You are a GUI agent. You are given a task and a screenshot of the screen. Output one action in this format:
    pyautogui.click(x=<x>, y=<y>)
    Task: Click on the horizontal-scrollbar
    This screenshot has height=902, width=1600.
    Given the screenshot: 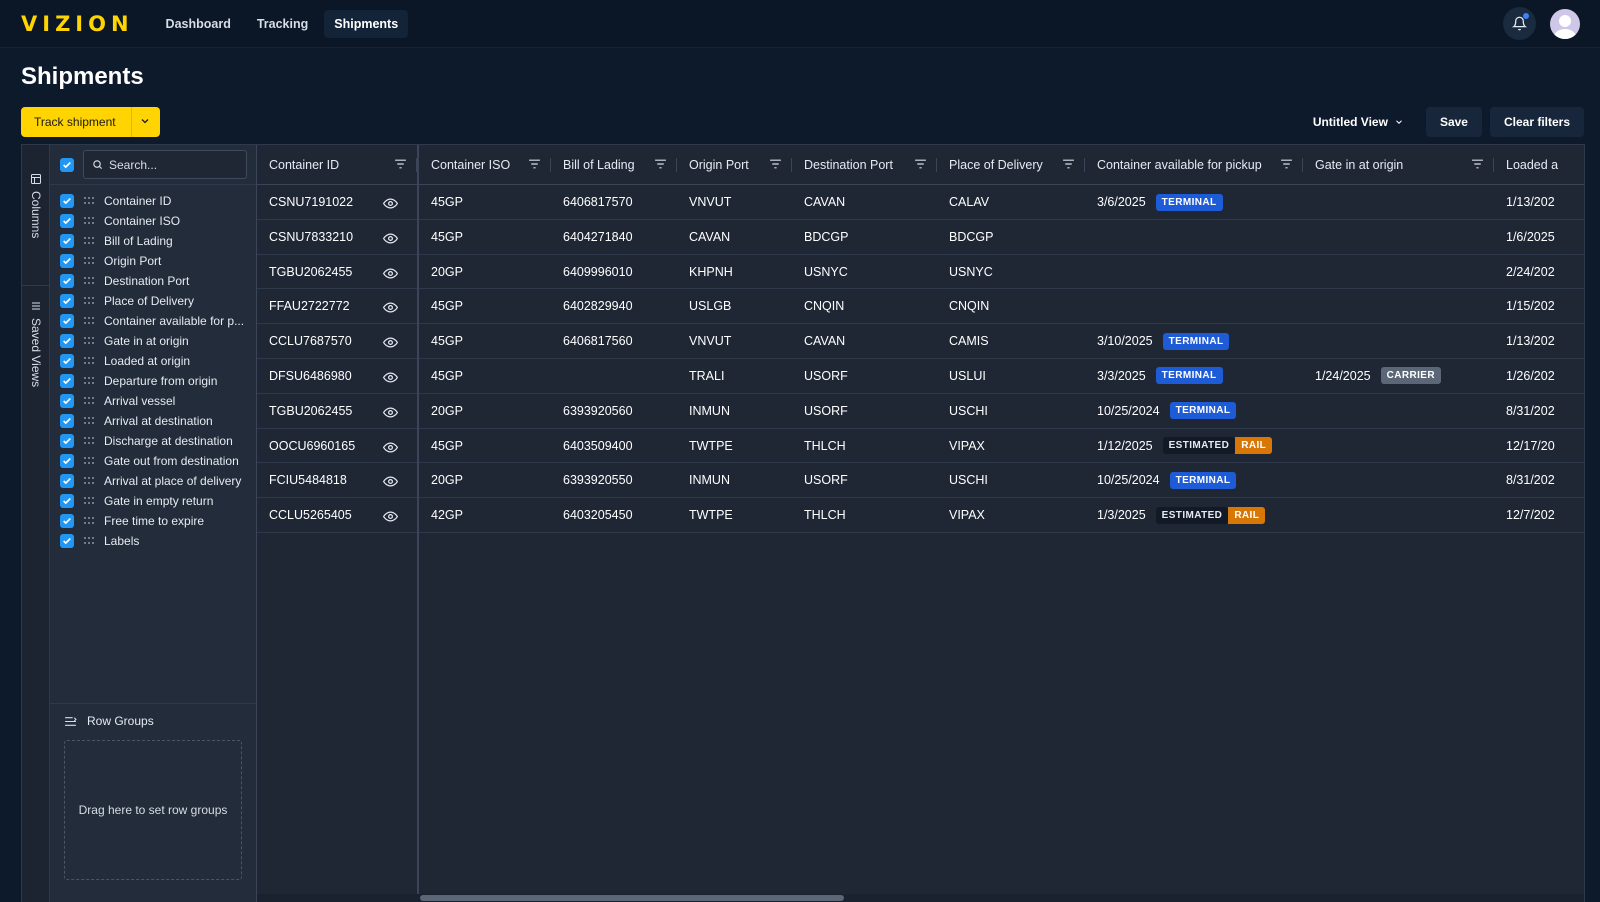 What is the action you would take?
    pyautogui.click(x=920, y=898)
    